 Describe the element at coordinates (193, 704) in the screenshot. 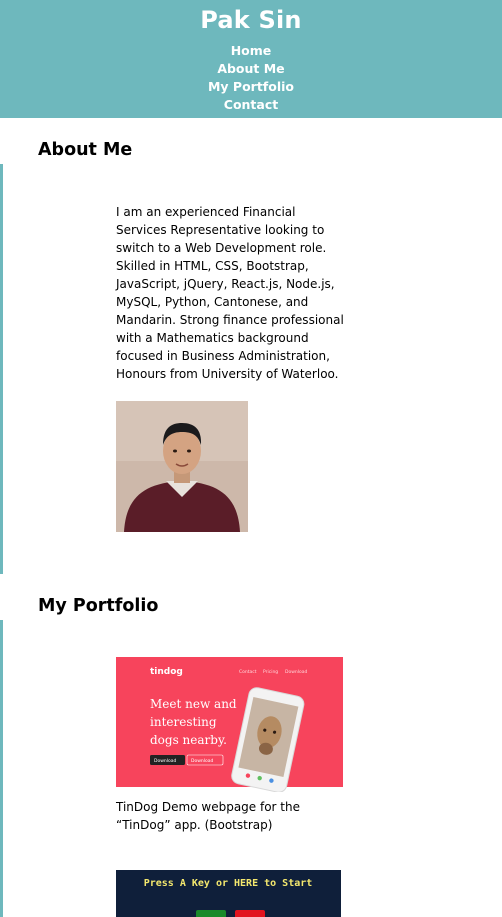

I see `tindog-headline-1: Meet new and` at that location.